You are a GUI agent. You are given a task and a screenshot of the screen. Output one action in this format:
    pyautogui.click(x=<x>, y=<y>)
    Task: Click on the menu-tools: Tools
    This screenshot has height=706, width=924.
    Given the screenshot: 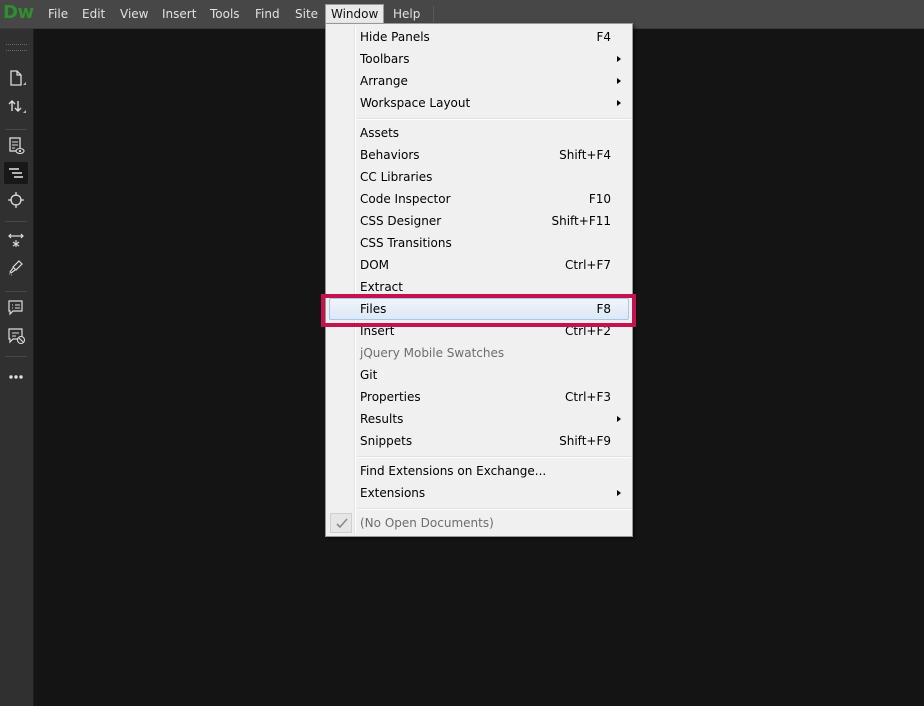 What is the action you would take?
    pyautogui.click(x=225, y=14)
    